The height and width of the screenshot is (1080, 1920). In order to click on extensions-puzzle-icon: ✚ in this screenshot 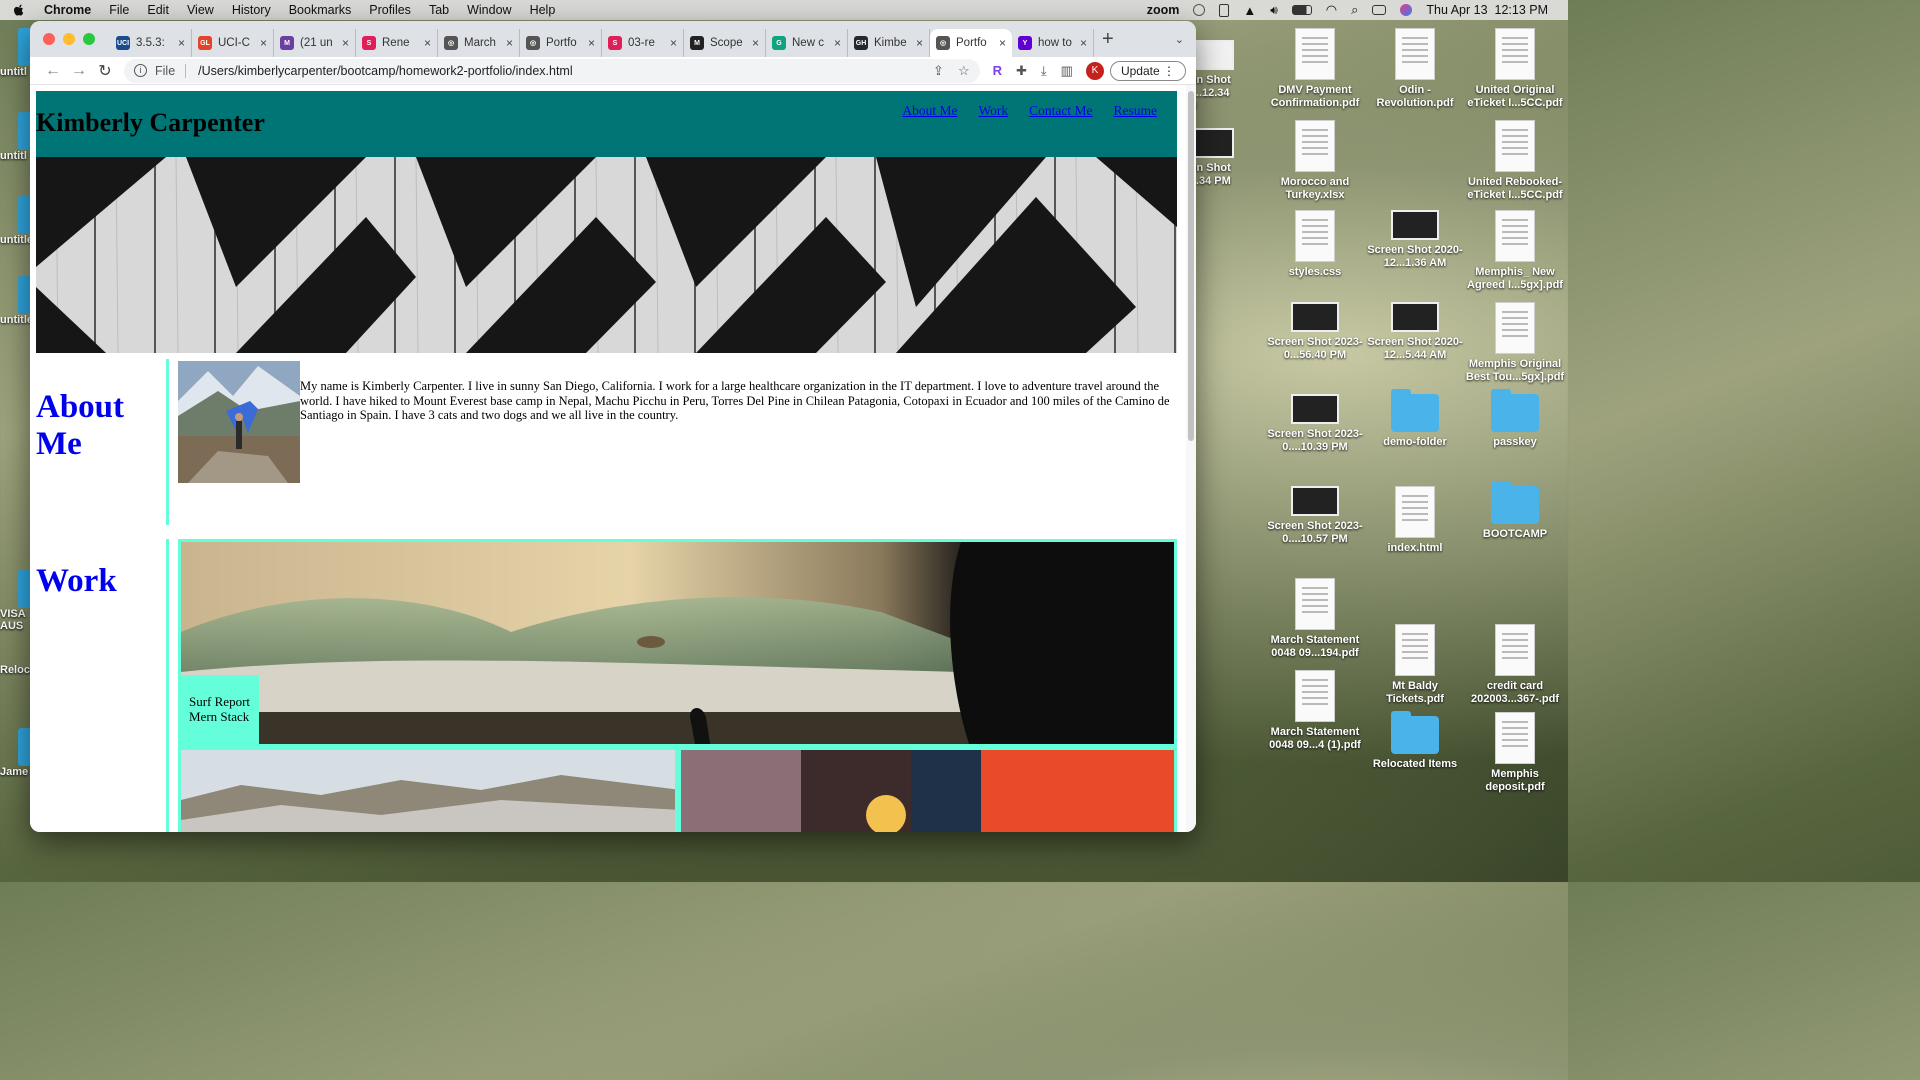, I will do `click(1021, 71)`.